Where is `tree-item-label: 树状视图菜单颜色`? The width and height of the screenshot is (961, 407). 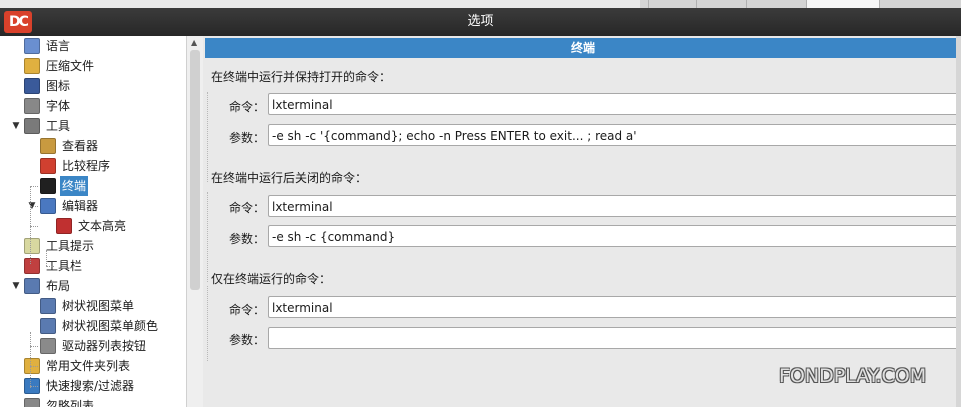
tree-item-label: 树状视图菜单颜色 is located at coordinates (110, 326).